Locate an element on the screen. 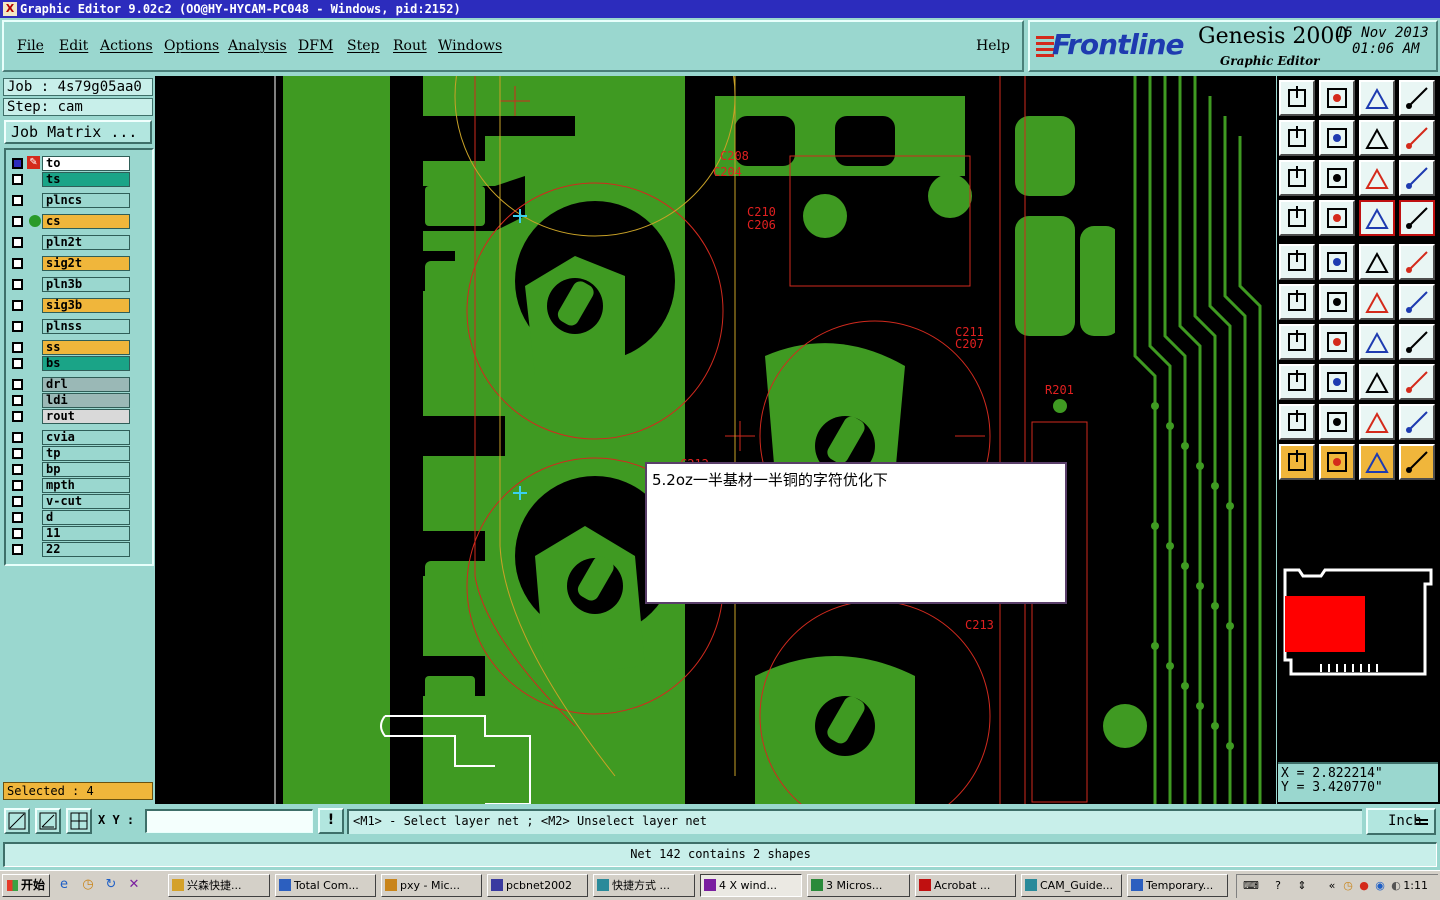 This screenshot has height=900, width=1440. window-button is located at coordinates (1417, 98).